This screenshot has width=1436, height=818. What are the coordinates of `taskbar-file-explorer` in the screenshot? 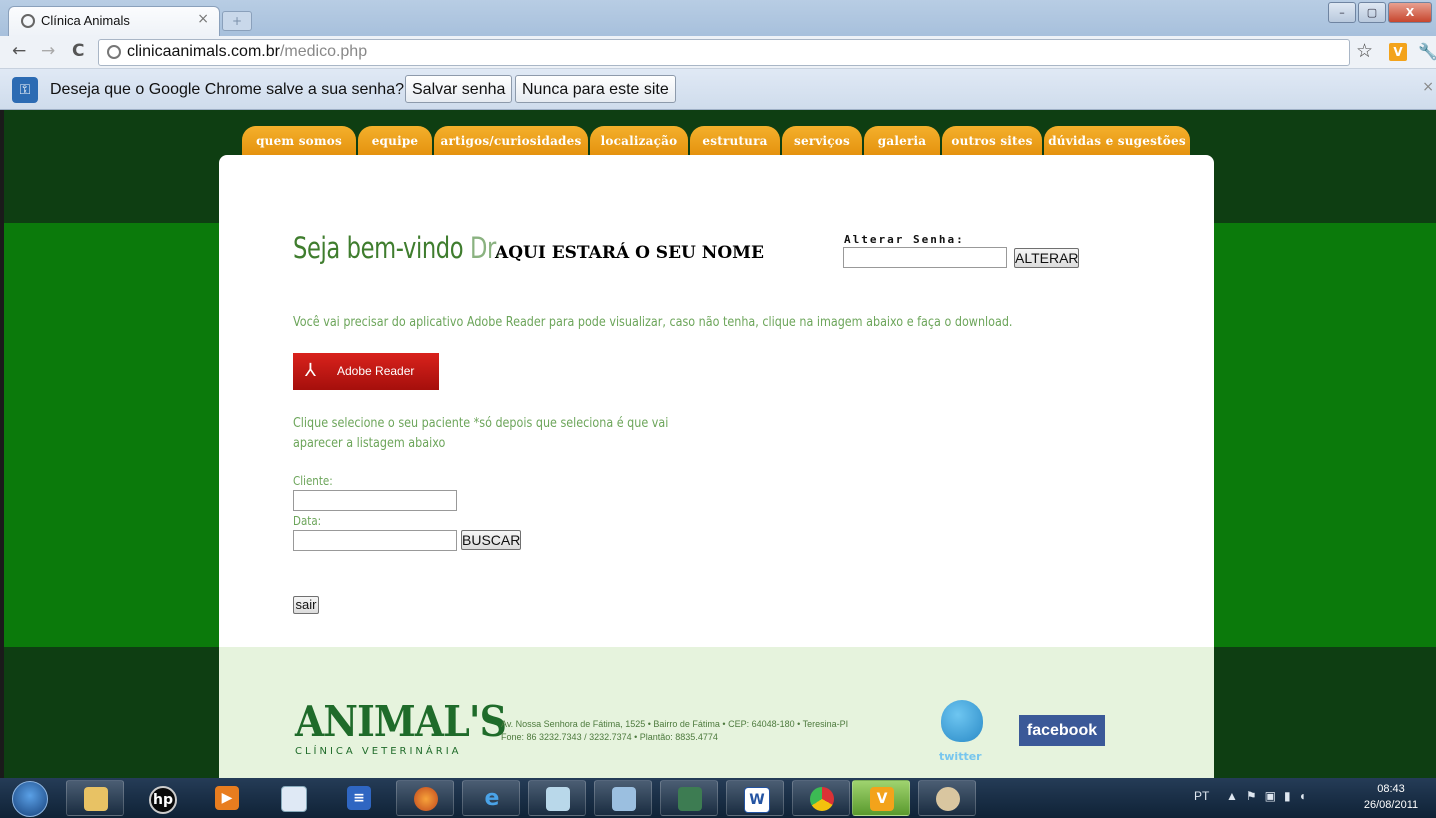 It's located at (95, 798).